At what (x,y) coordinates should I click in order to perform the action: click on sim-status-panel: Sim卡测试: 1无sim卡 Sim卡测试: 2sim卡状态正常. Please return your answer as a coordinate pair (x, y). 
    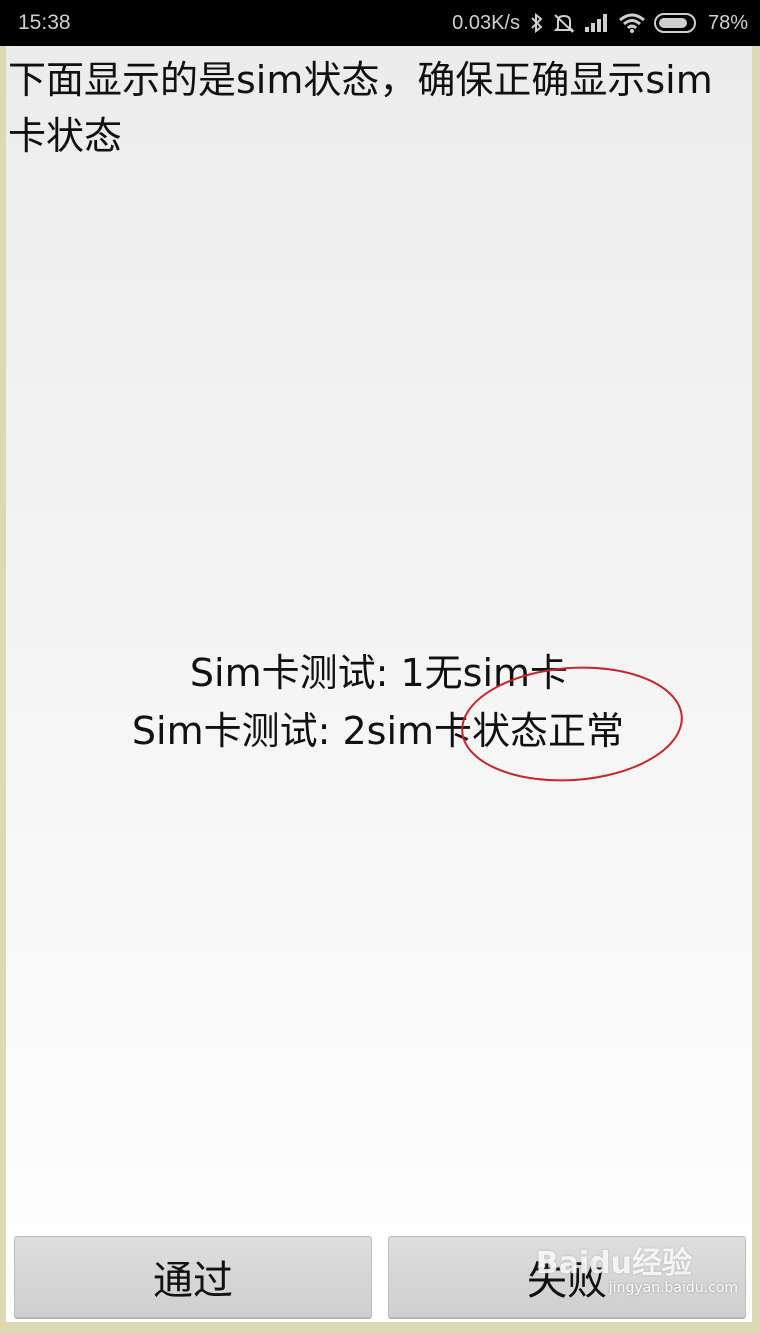
    Looking at the image, I should click on (379, 702).